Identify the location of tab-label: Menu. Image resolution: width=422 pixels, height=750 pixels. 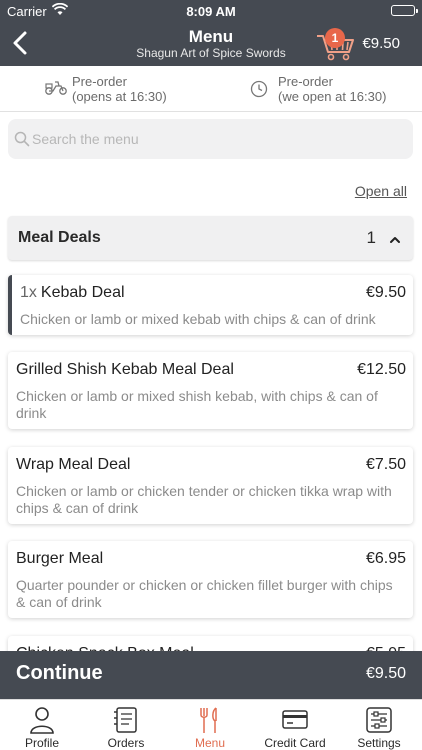
(210, 743).